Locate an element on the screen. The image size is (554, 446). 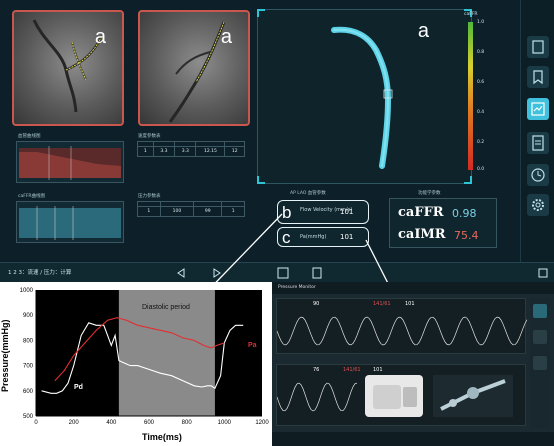
table-cell: 12.15 is located at coordinates (210, 151).